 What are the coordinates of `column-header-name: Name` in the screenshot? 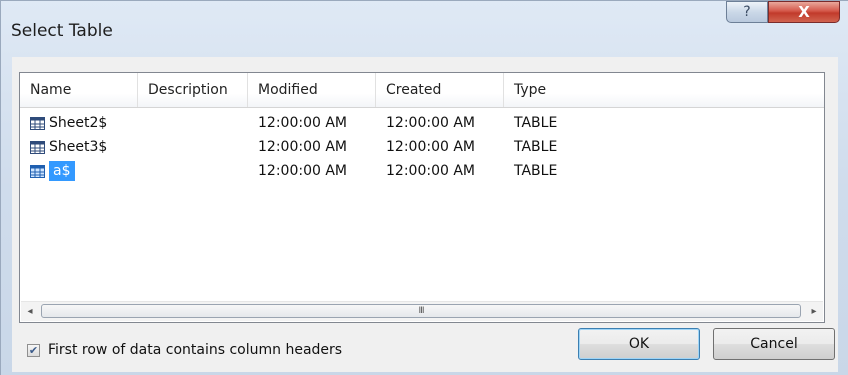 It's located at (79, 90).